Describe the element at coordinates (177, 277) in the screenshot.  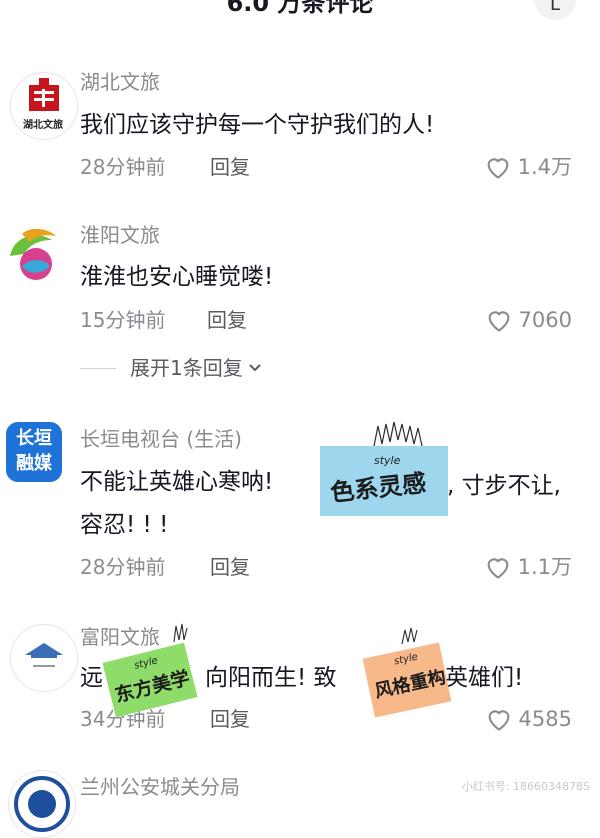
I see `comment-text: 淮淮也安心睡觉喽!` at that location.